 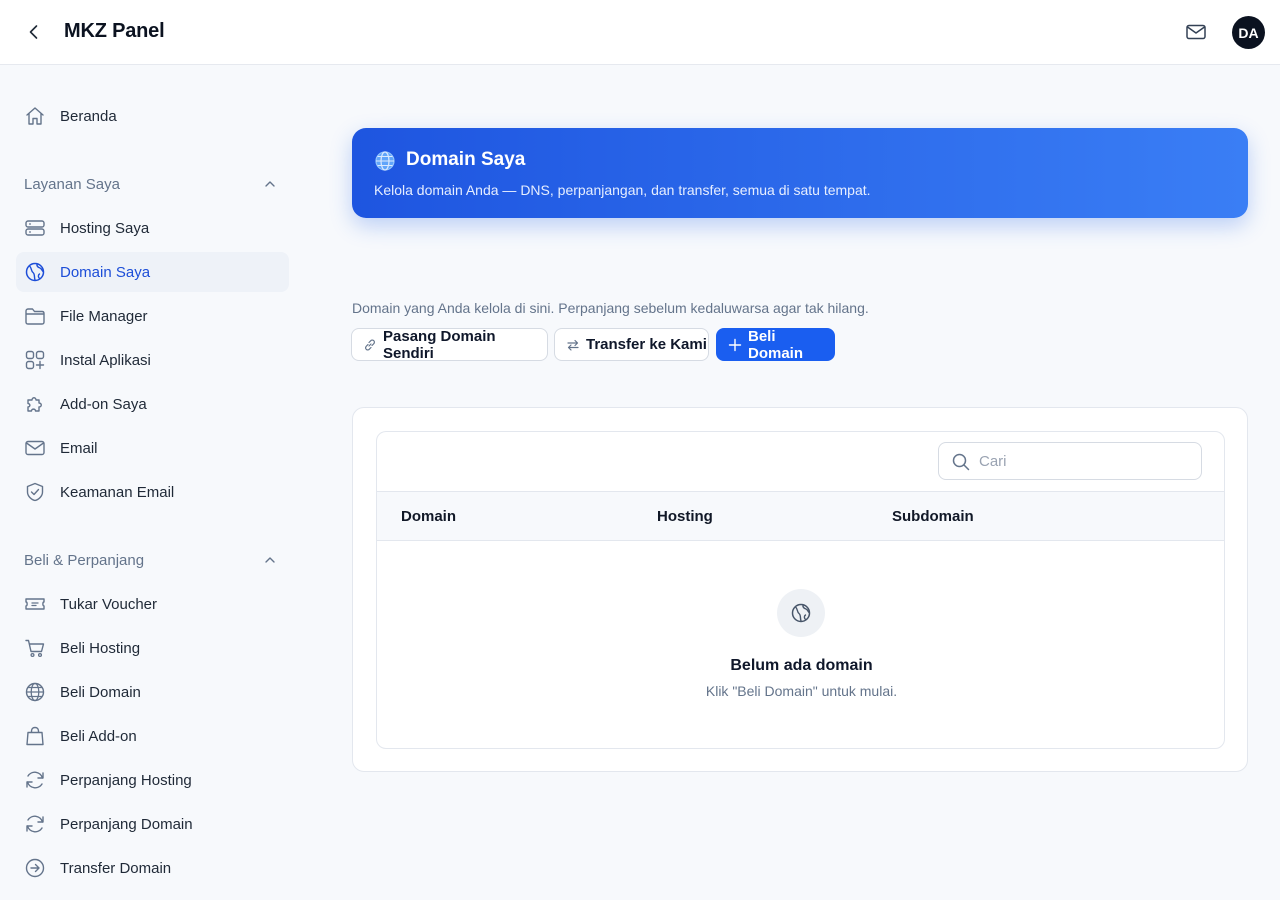 I want to click on sidebar-item-label: Perpanjang Hosting, so click(x=126, y=780).